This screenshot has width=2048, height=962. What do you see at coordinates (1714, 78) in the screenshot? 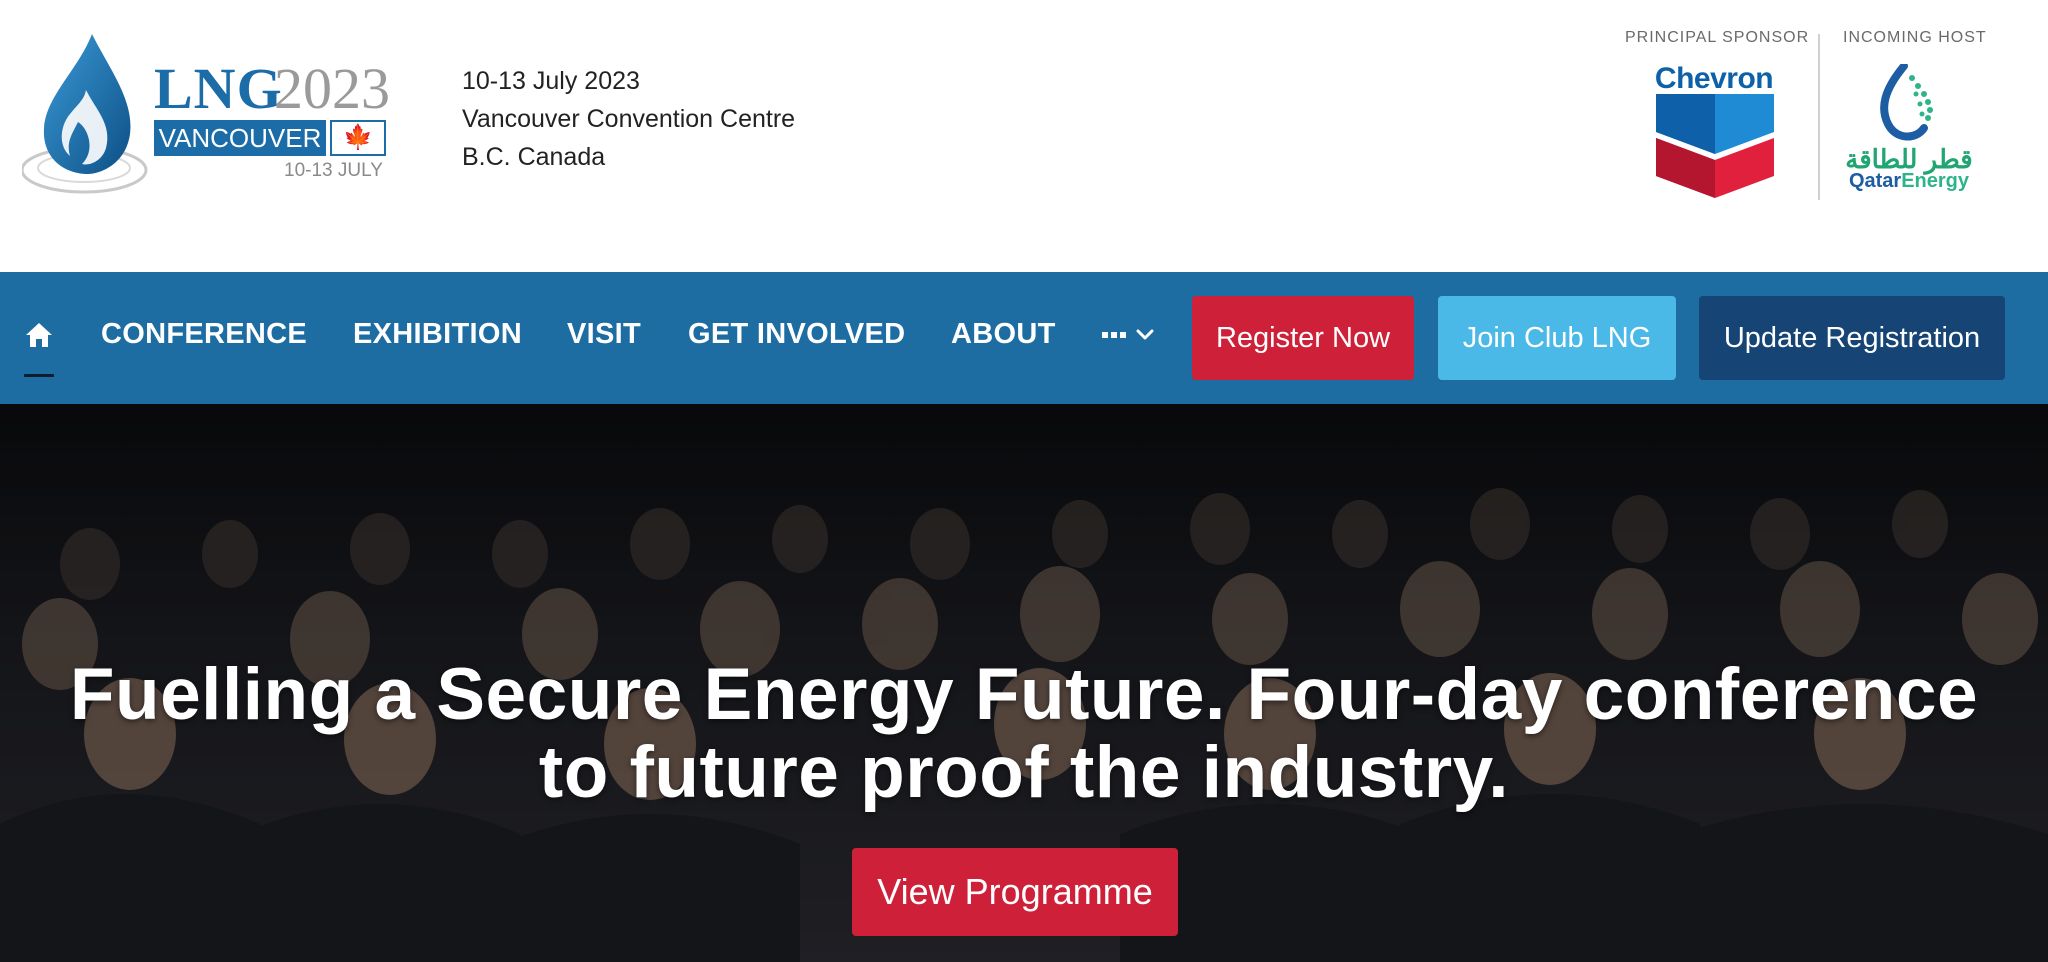
I see `chevron-wordmark: Chevron` at bounding box center [1714, 78].